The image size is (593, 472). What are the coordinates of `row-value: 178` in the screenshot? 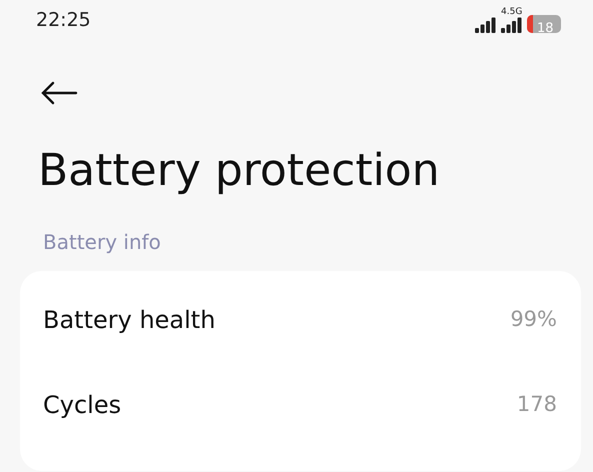 It's located at (536, 404).